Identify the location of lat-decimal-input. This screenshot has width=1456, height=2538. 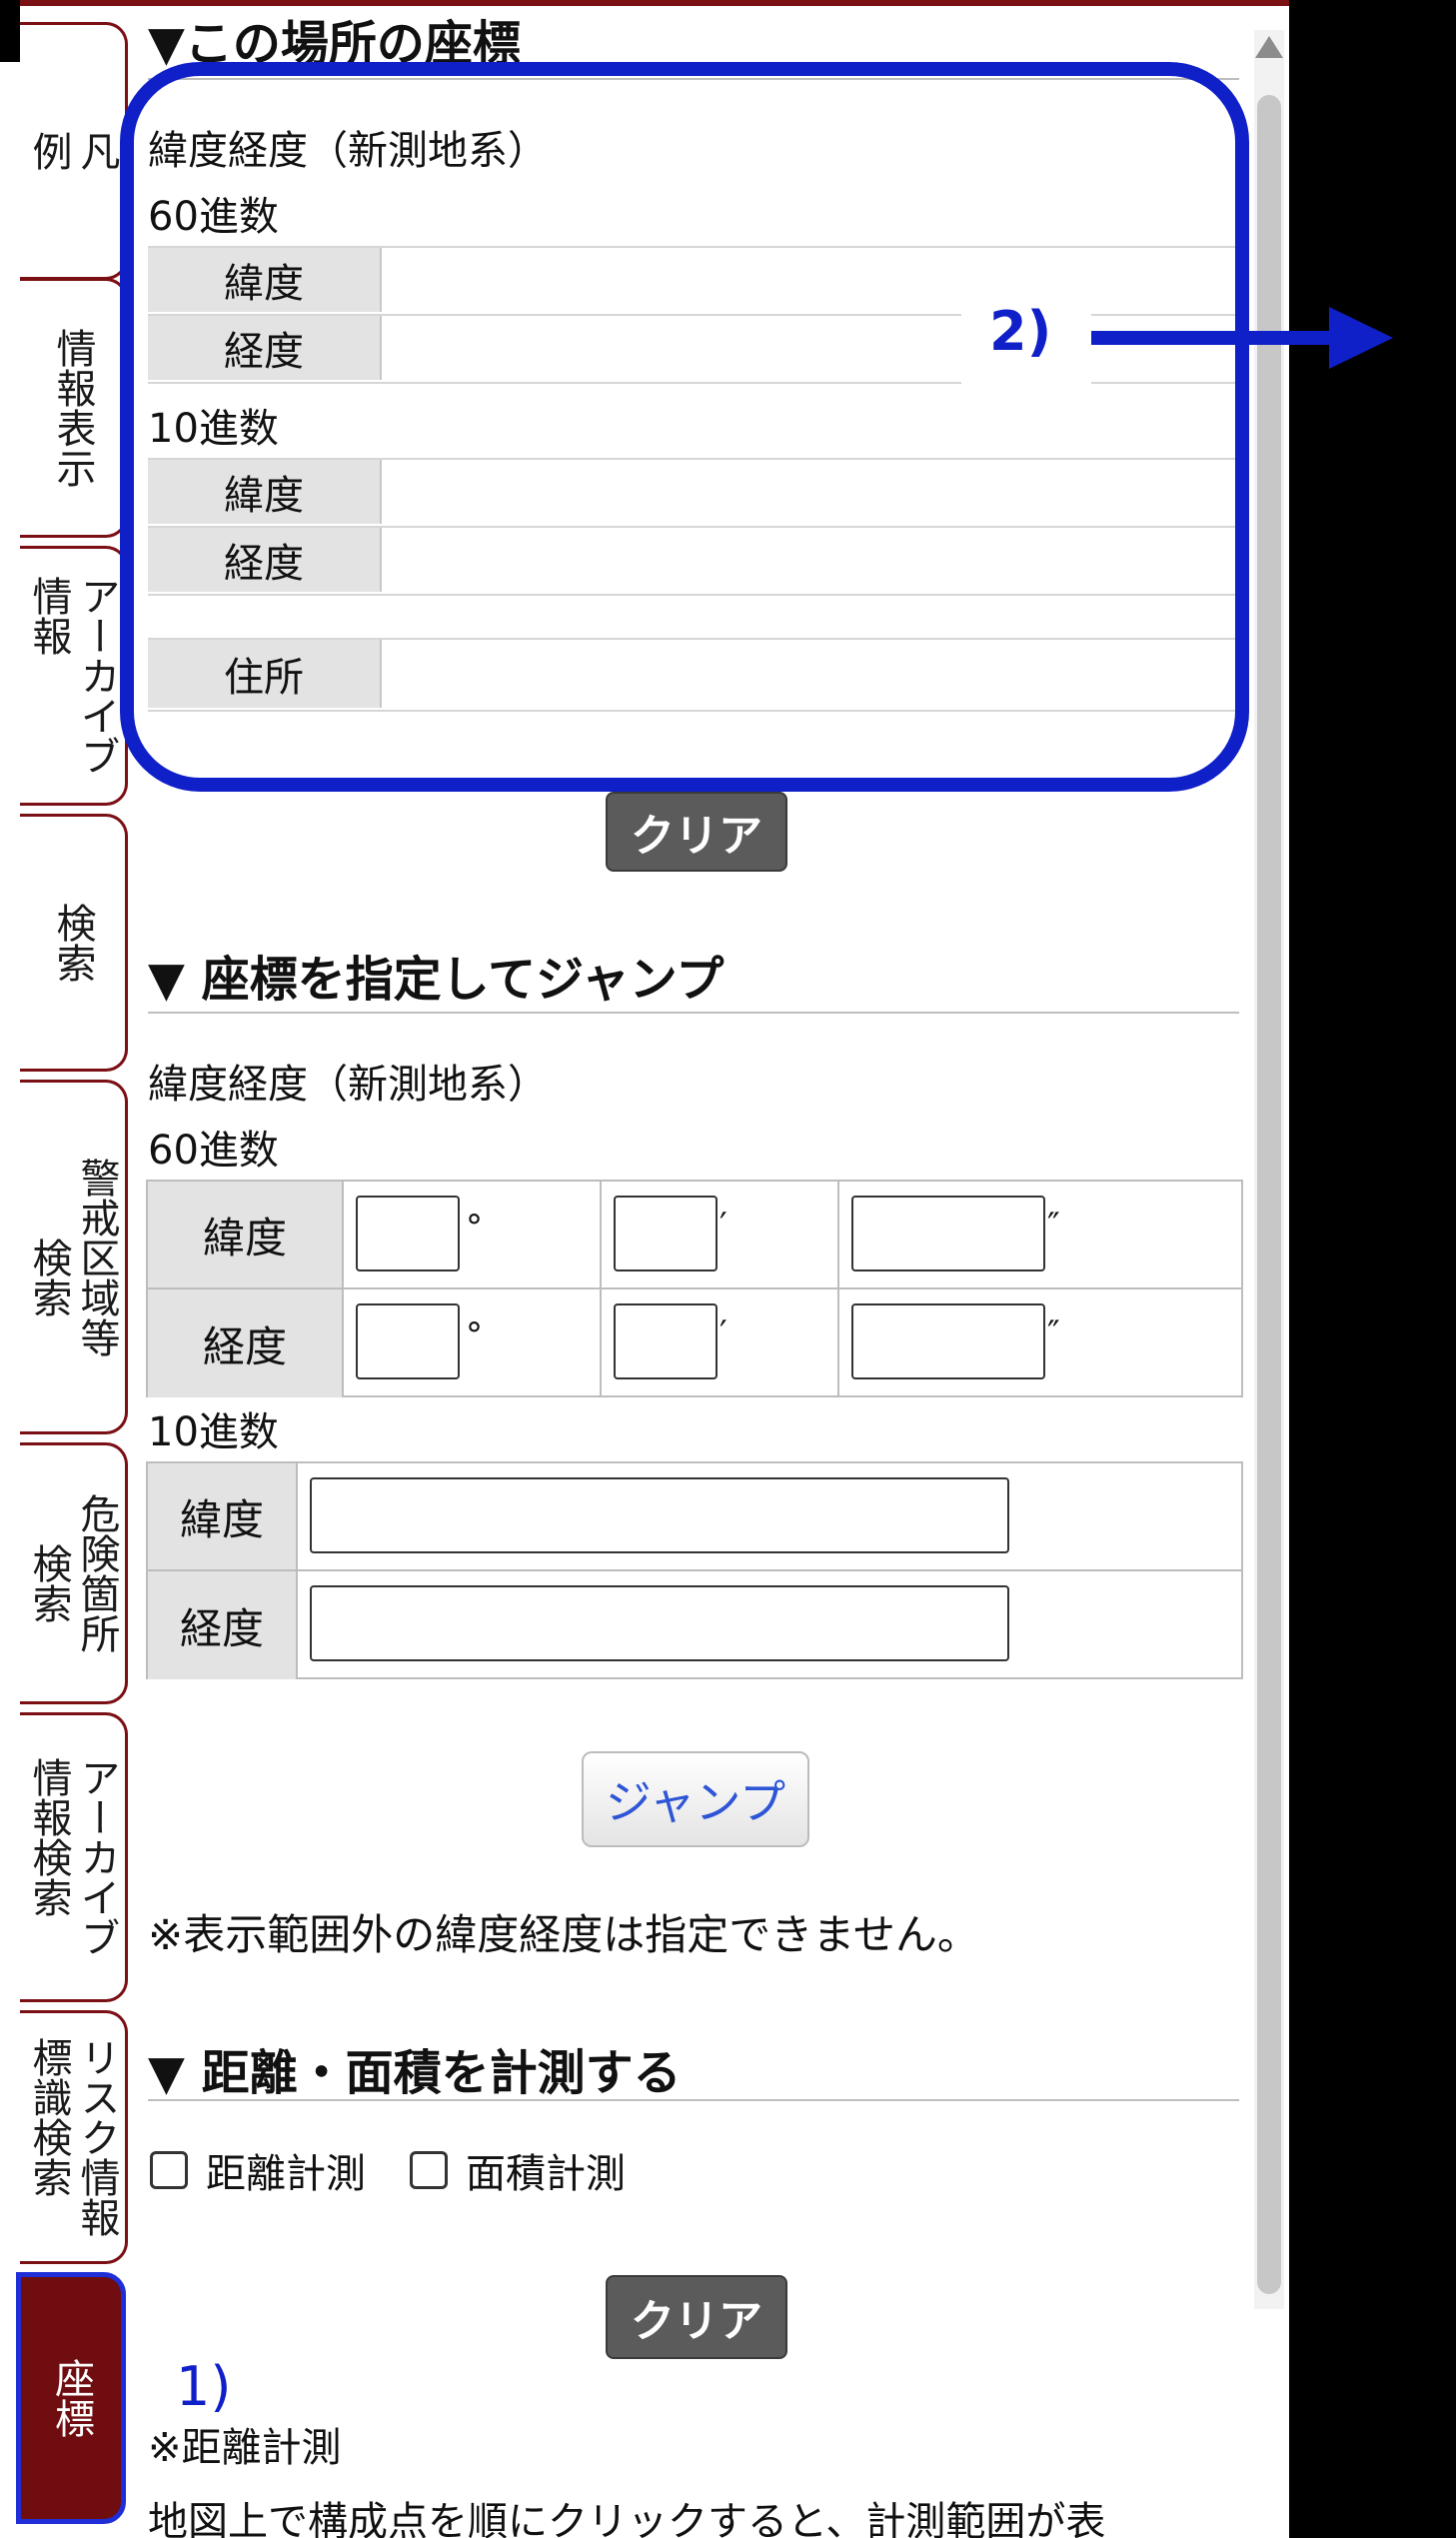
(659, 1515).